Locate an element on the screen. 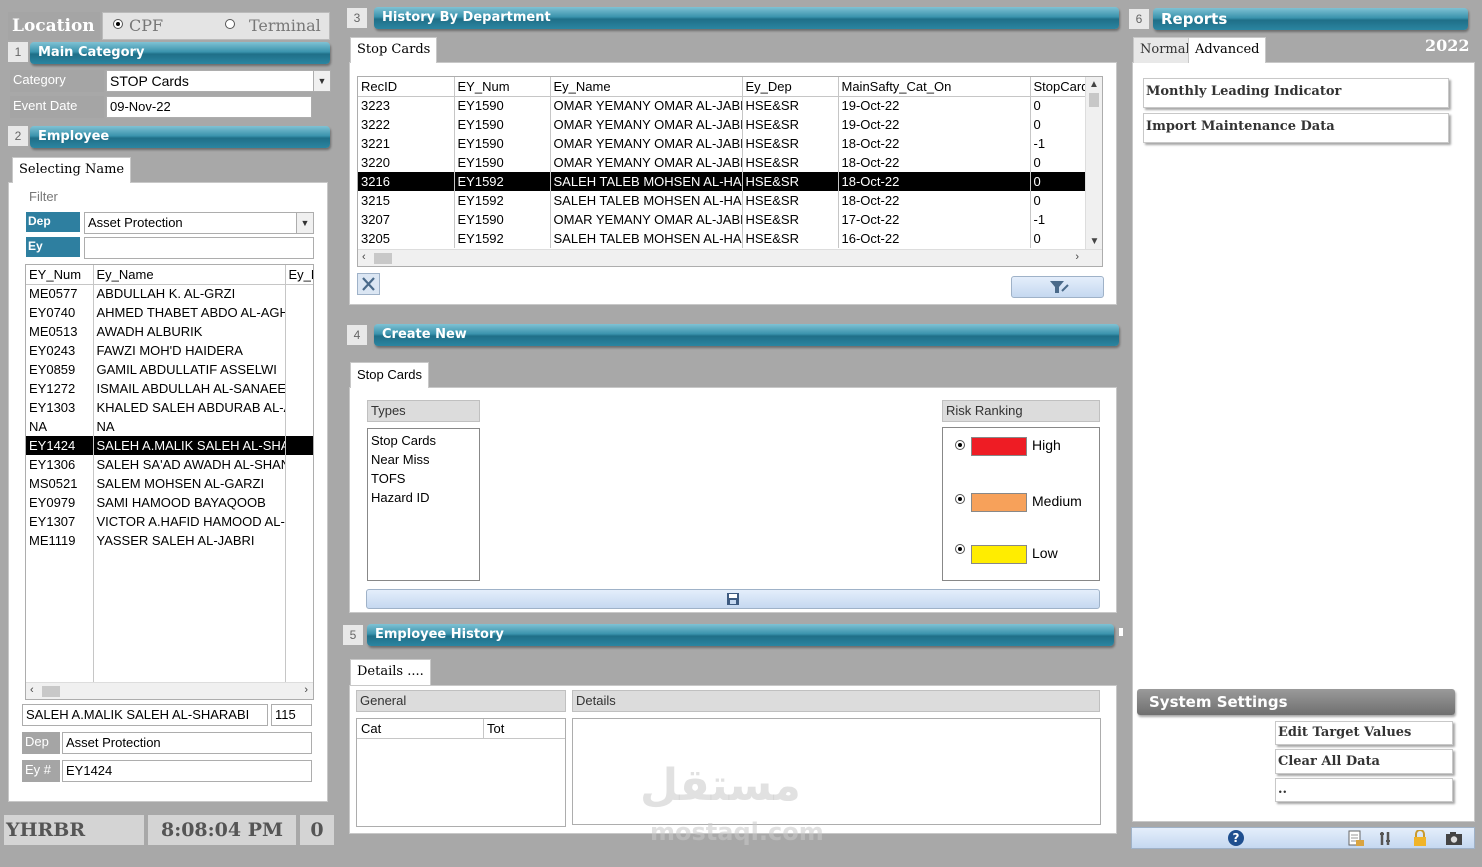  cell-stop-cards: 0 is located at coordinates (1058, 181).